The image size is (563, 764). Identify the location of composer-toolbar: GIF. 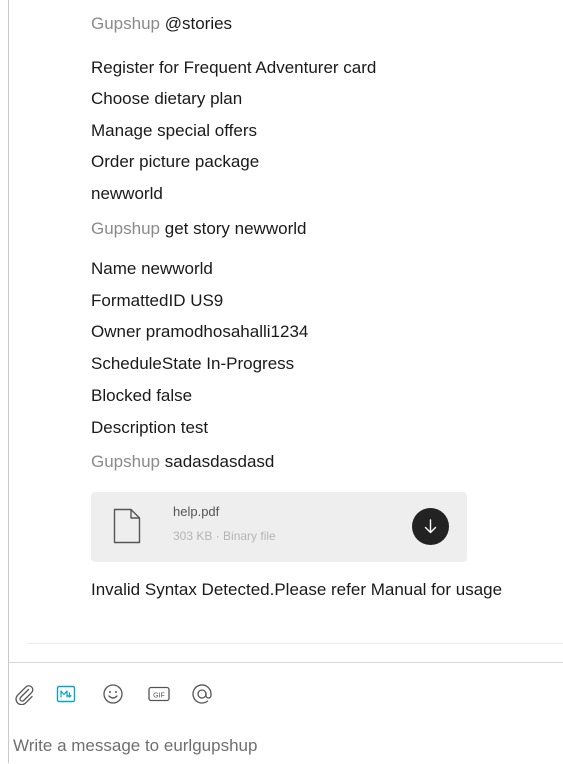
(159, 696).